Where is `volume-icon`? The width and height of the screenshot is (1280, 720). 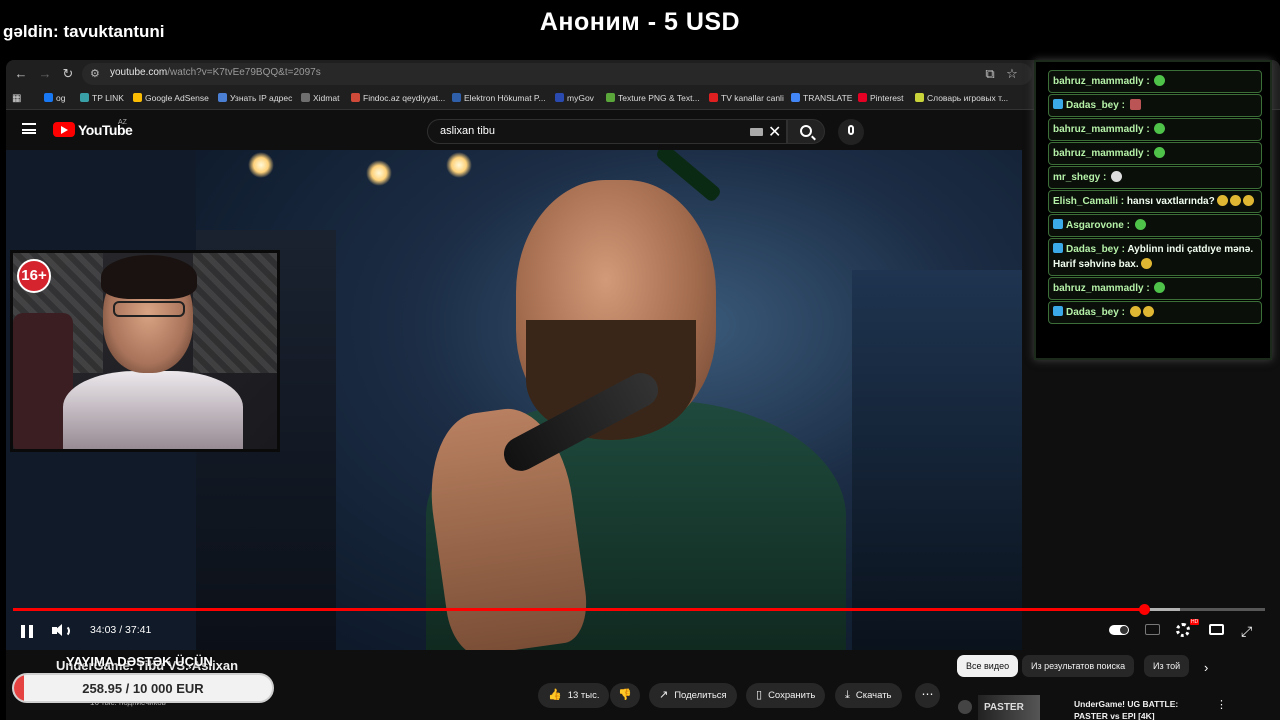 volume-icon is located at coordinates (61, 631).